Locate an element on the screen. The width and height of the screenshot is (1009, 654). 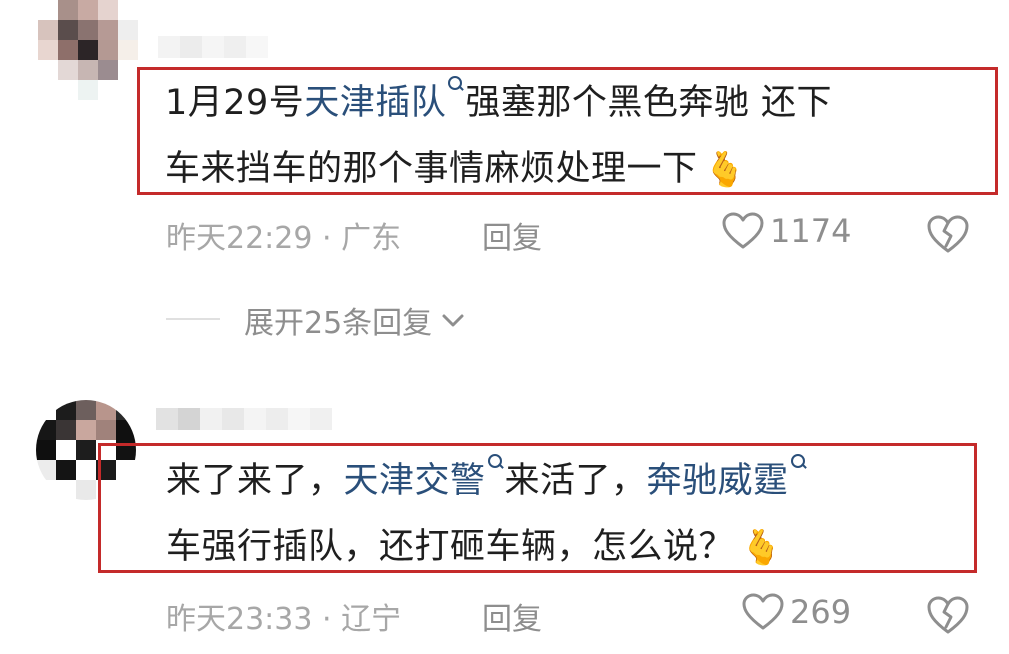
comment-text-segment: 来活了， is located at coordinates (575, 481).